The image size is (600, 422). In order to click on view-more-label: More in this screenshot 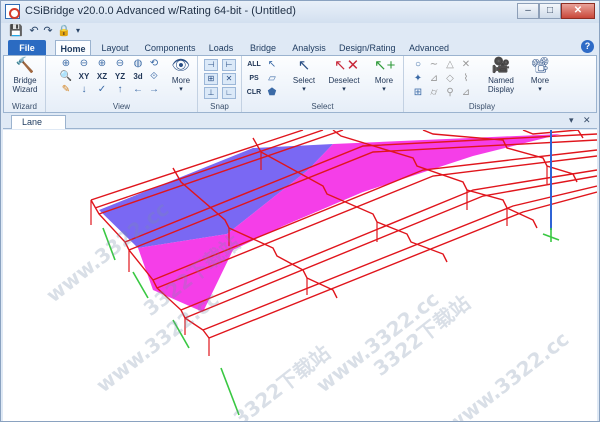, I will do `click(181, 80)`.